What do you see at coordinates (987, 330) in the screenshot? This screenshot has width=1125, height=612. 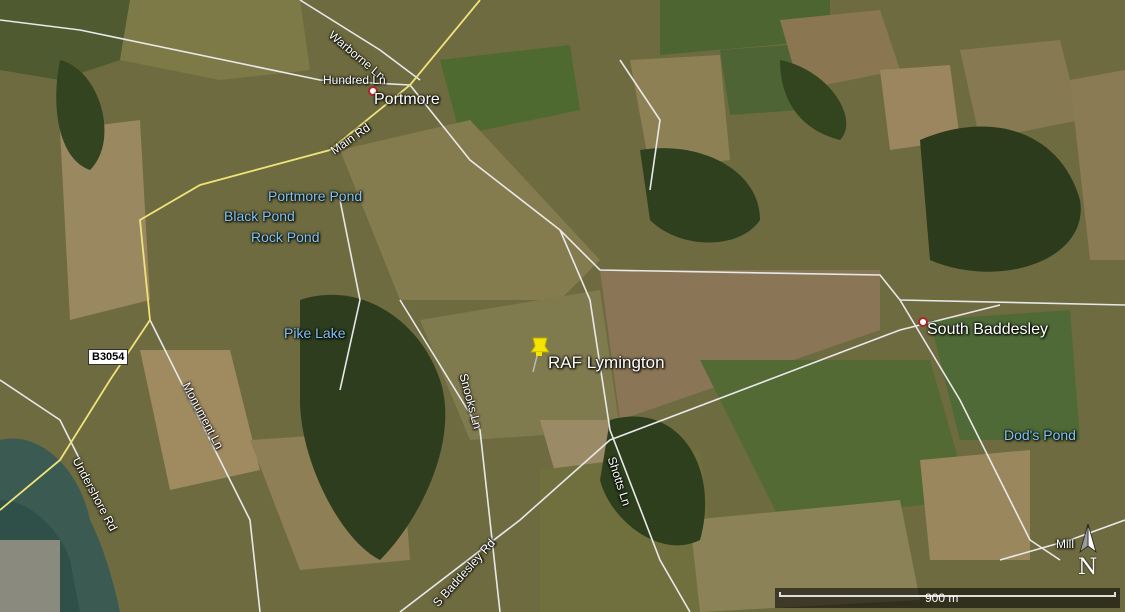 I see `place-label-south-baddesley: South Baddesley` at bounding box center [987, 330].